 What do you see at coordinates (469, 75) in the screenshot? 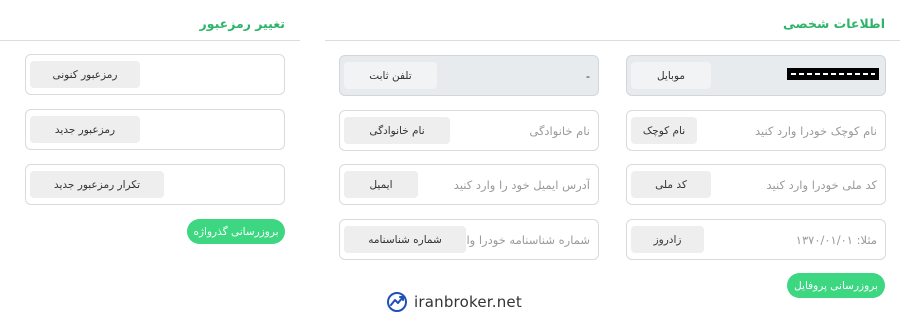
I see `phone-field: تلفن ثابت -` at bounding box center [469, 75].